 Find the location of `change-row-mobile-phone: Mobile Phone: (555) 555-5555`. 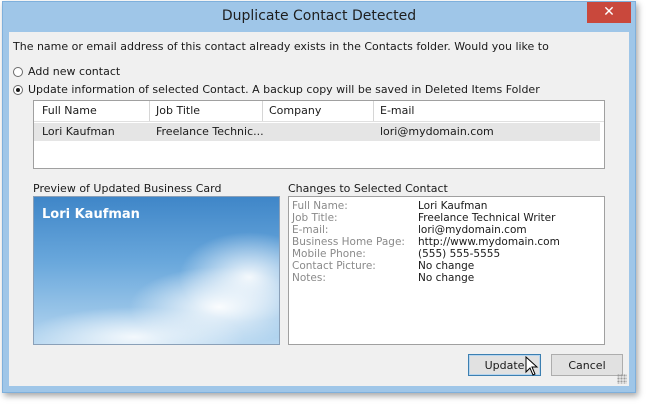

change-row-mobile-phone: Mobile Phone: (555) 555-5555 is located at coordinates (396, 254).